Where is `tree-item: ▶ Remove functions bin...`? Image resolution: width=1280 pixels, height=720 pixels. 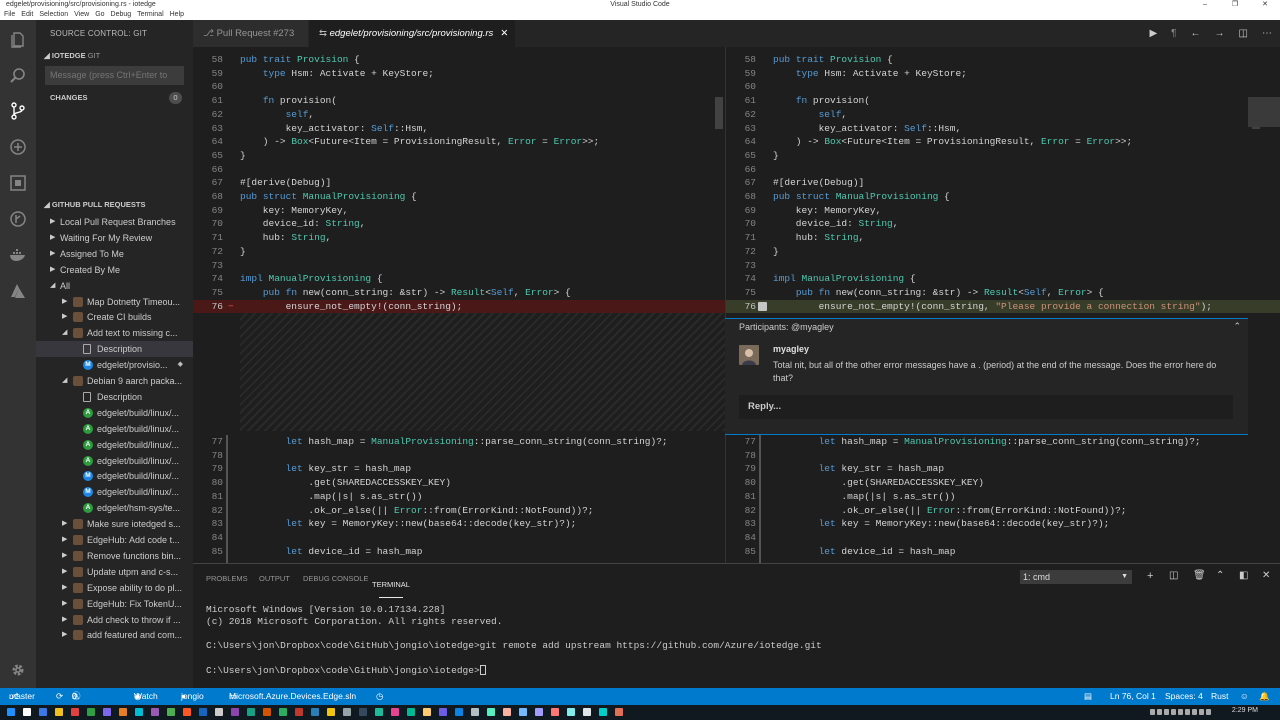 tree-item: ▶ Remove functions bin... is located at coordinates (114, 556).